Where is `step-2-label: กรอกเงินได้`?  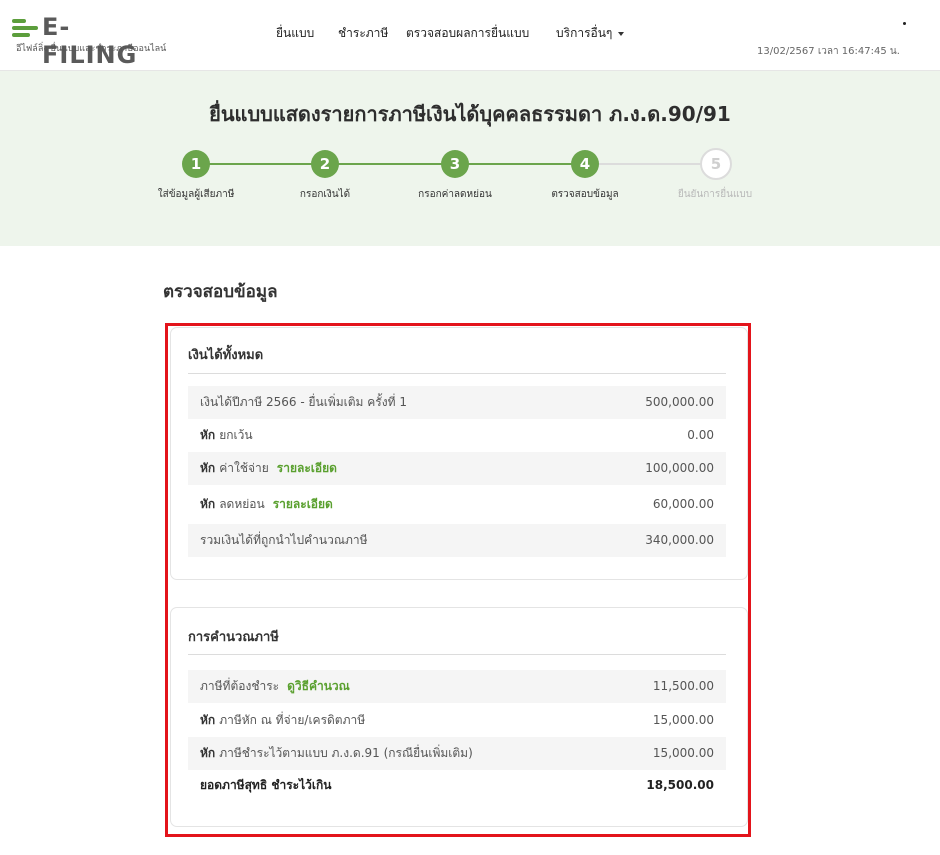
step-2-label: กรอกเงินได้ is located at coordinates (325, 194).